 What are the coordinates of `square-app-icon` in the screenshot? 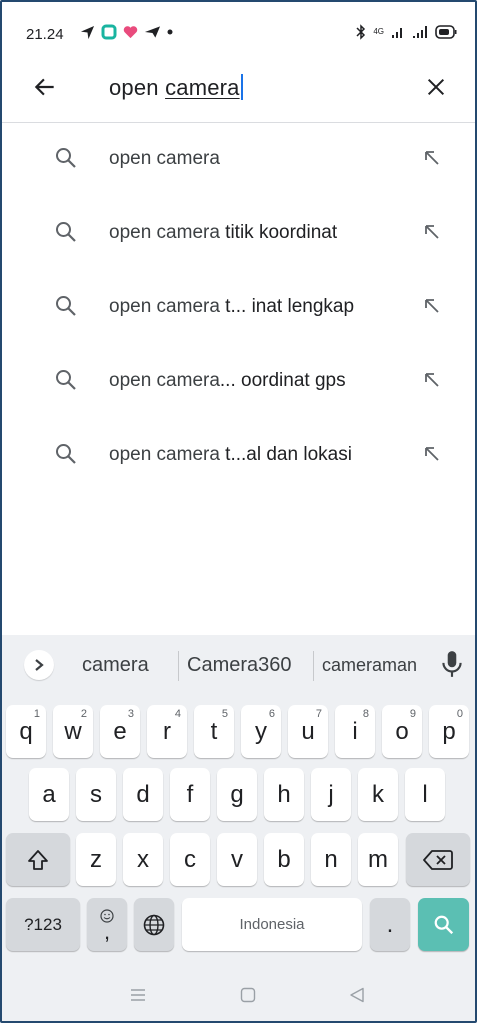 It's located at (109, 32).